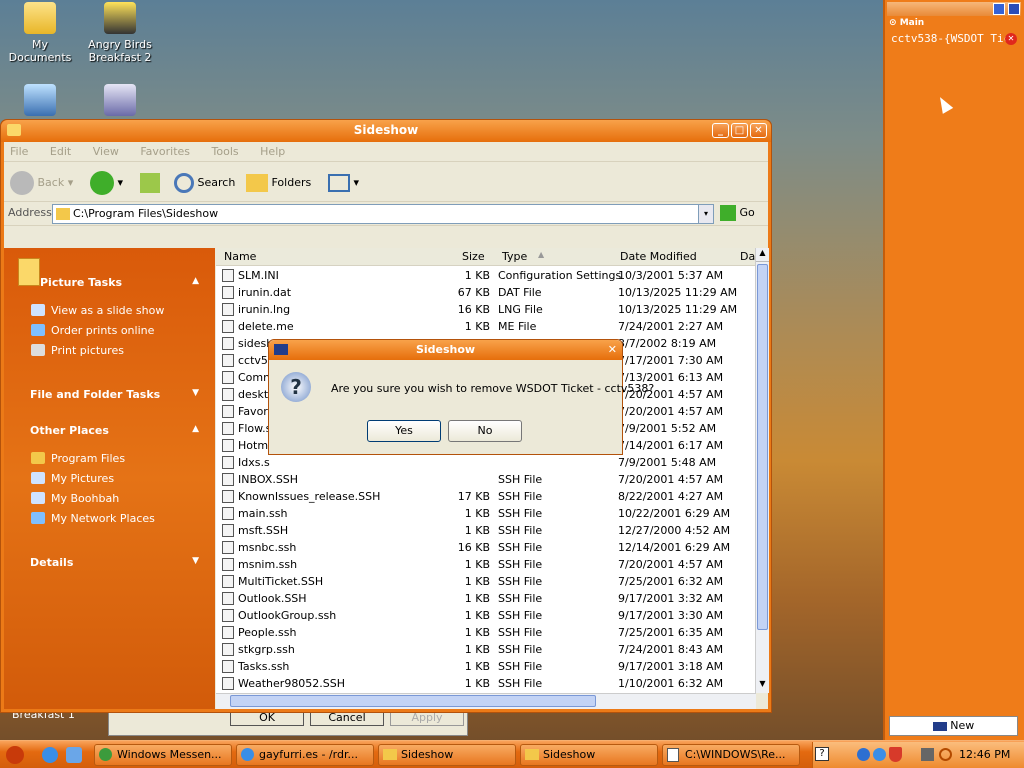 The height and width of the screenshot is (768, 1024). What do you see at coordinates (88, 458) in the screenshot?
I see `program-files-link: Program Files` at bounding box center [88, 458].